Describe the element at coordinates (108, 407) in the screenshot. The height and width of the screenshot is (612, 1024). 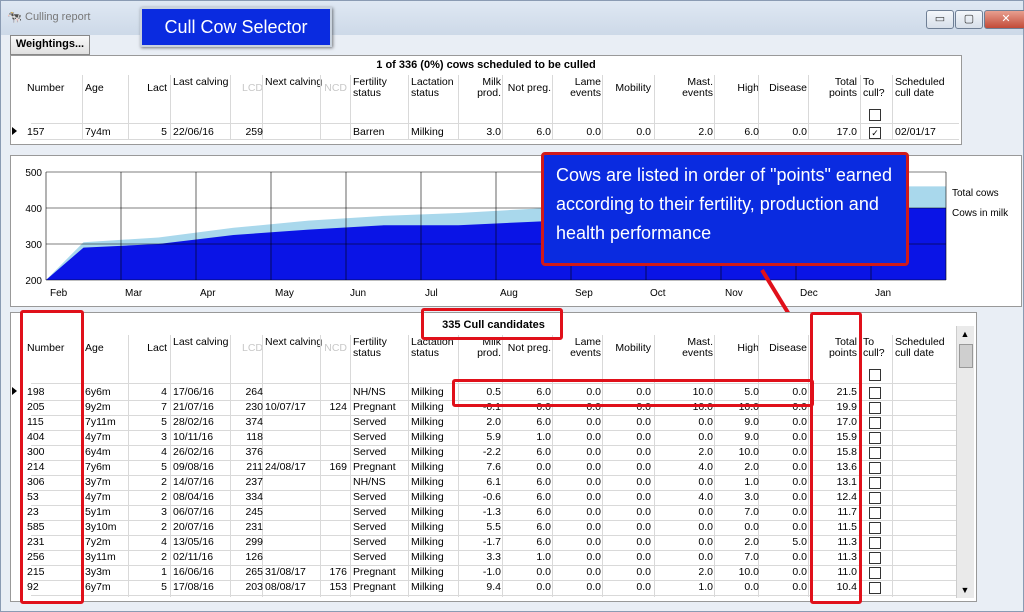
I see `cell-age: 9y2m` at that location.